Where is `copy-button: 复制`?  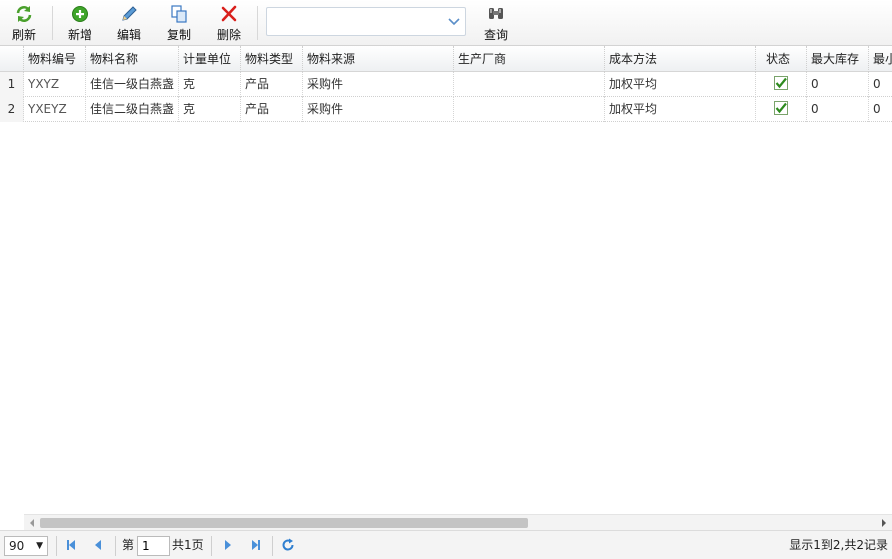
copy-button: 复制 is located at coordinates (179, 23).